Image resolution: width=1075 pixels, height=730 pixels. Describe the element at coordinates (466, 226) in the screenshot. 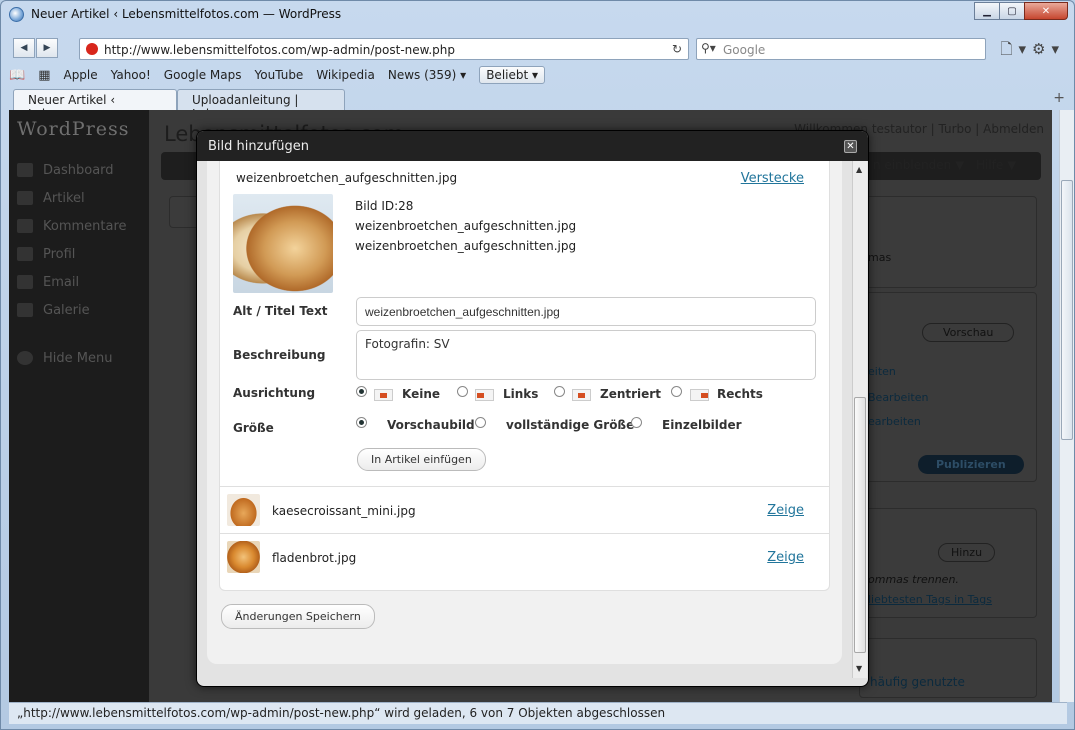

I see `image-filename: weizenbroetchen_aufgeschnitten.jpg` at that location.